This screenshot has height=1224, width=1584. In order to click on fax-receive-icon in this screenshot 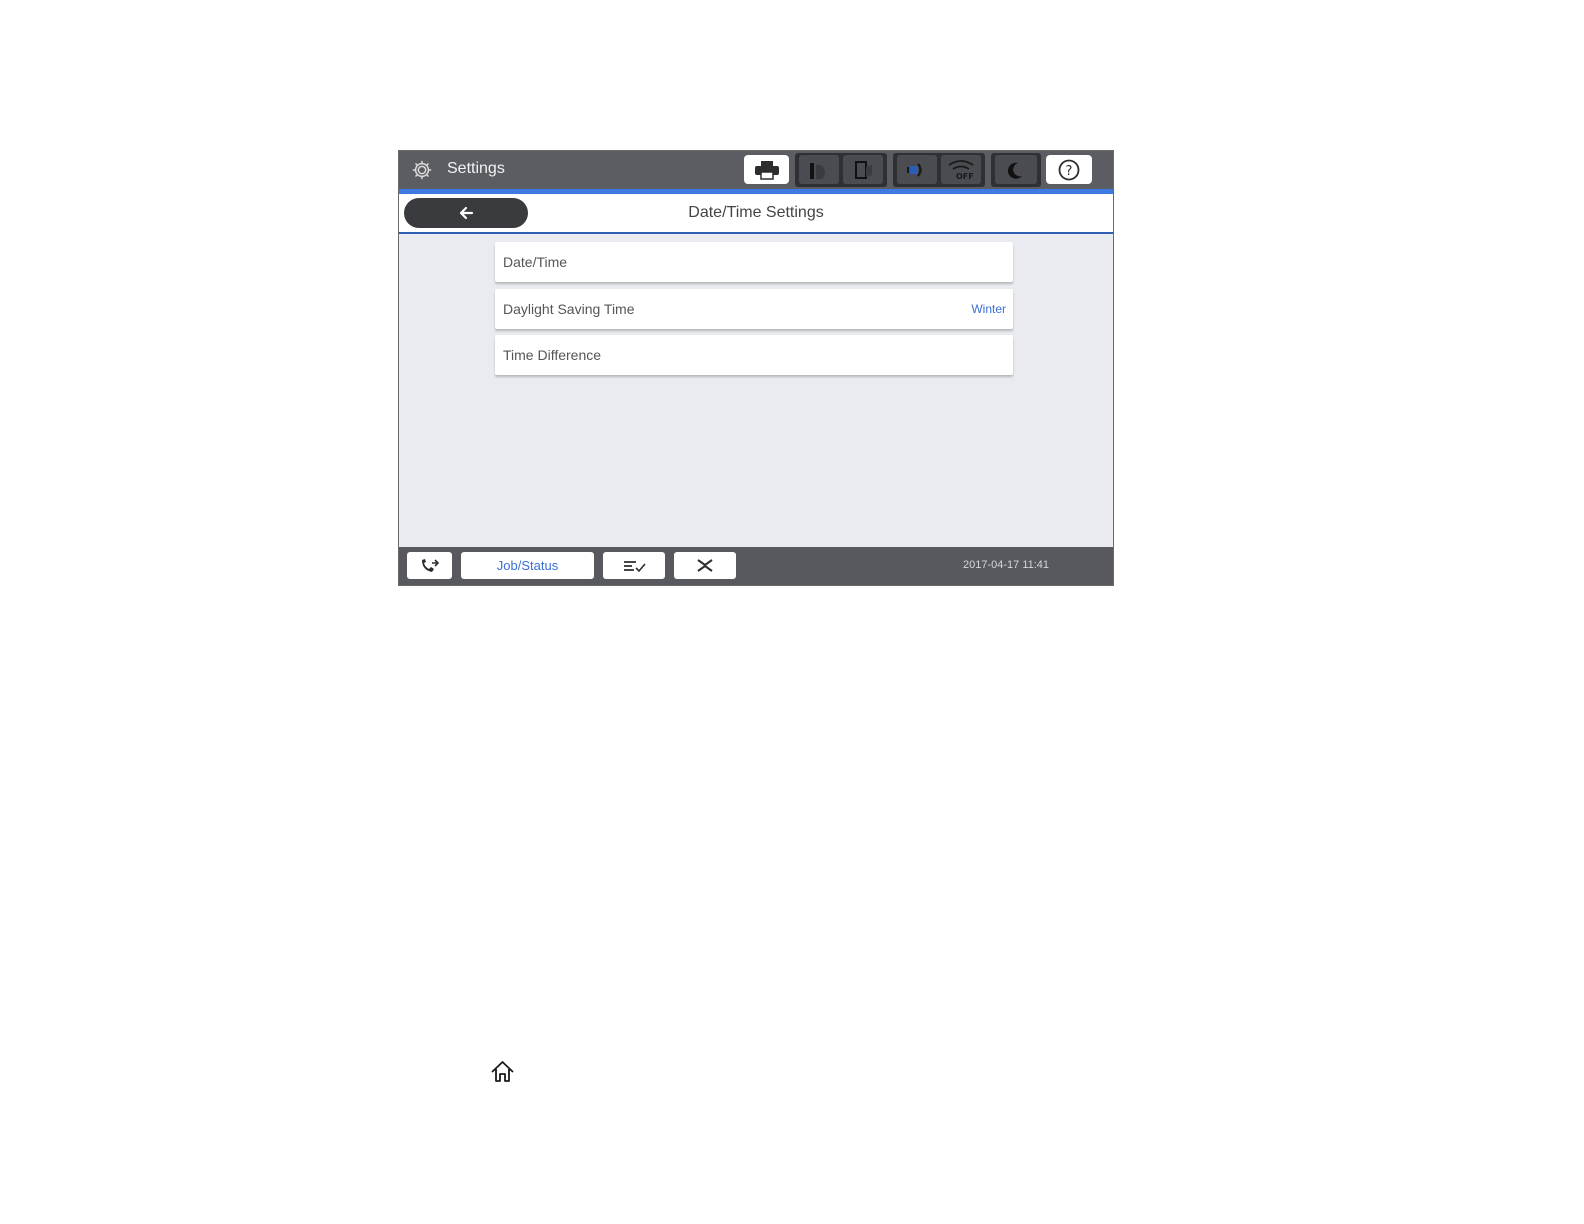, I will do `click(705, 565)`.